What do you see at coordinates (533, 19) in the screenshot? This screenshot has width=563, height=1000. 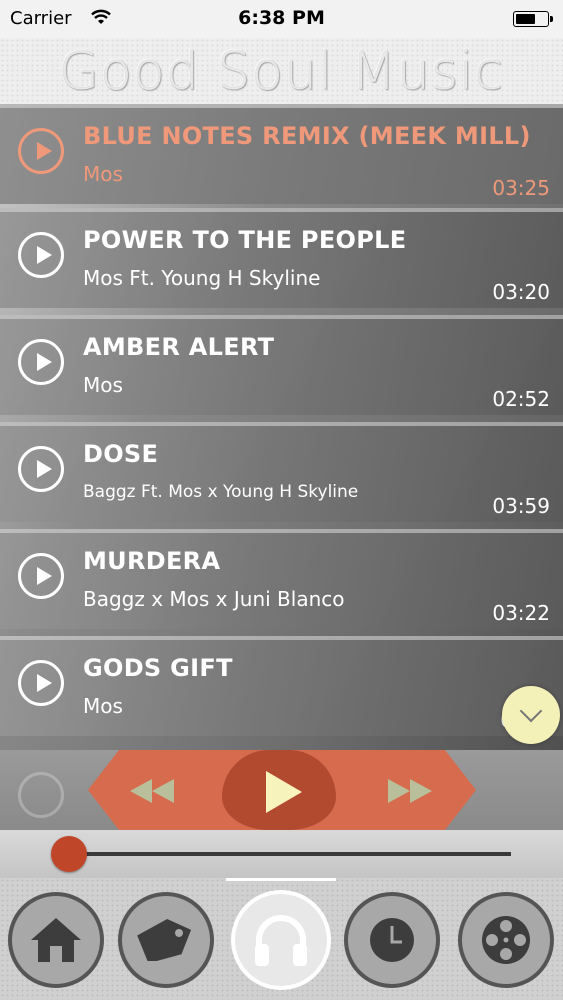 I see `battery-icon` at bounding box center [533, 19].